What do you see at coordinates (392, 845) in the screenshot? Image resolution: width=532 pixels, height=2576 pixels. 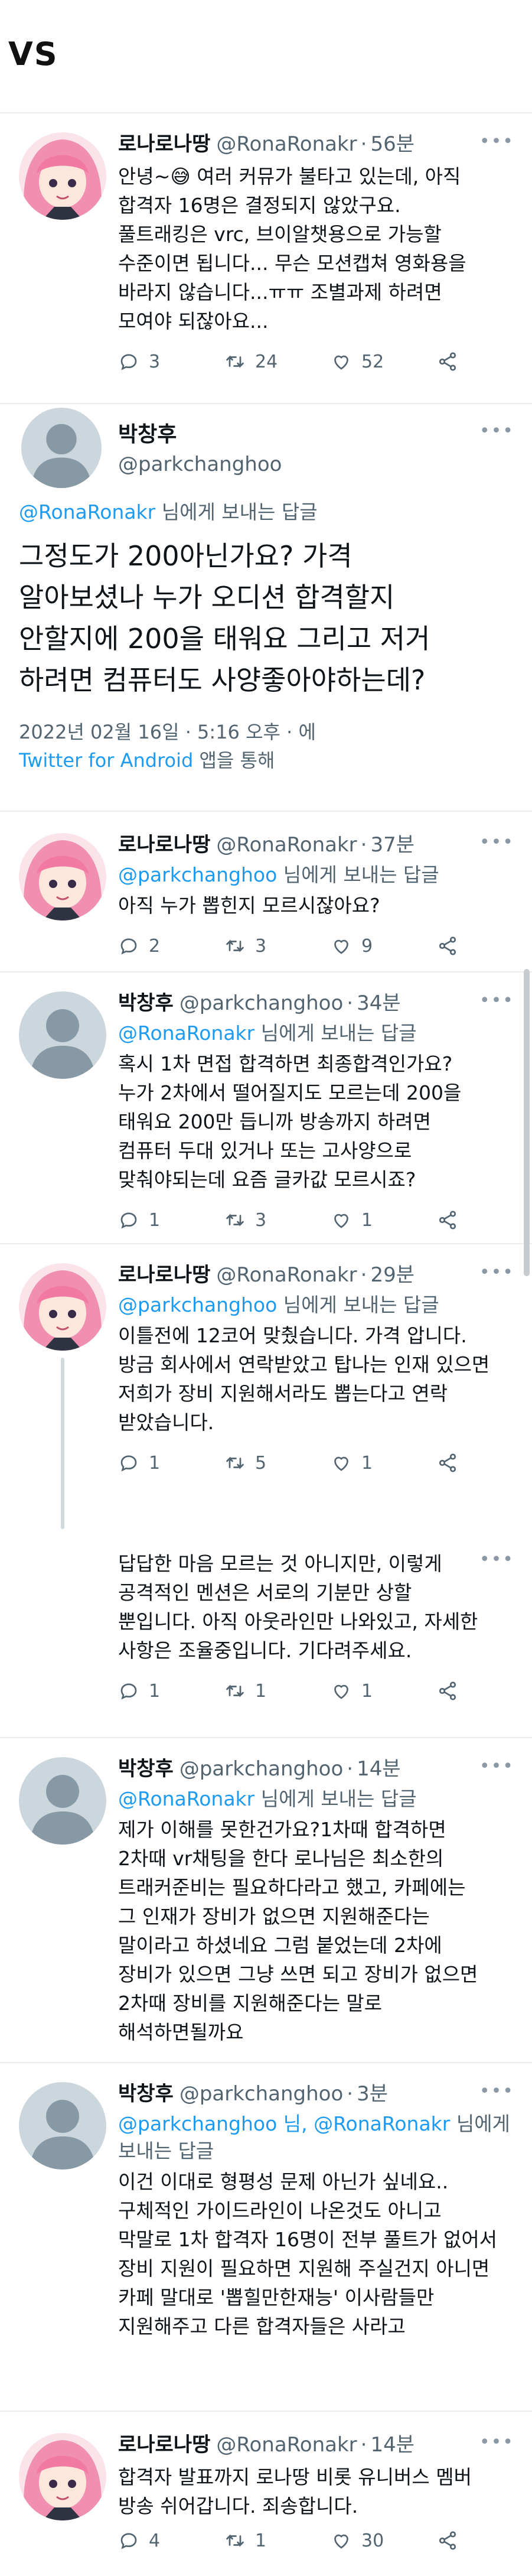 I see `tweet-time: 37분` at bounding box center [392, 845].